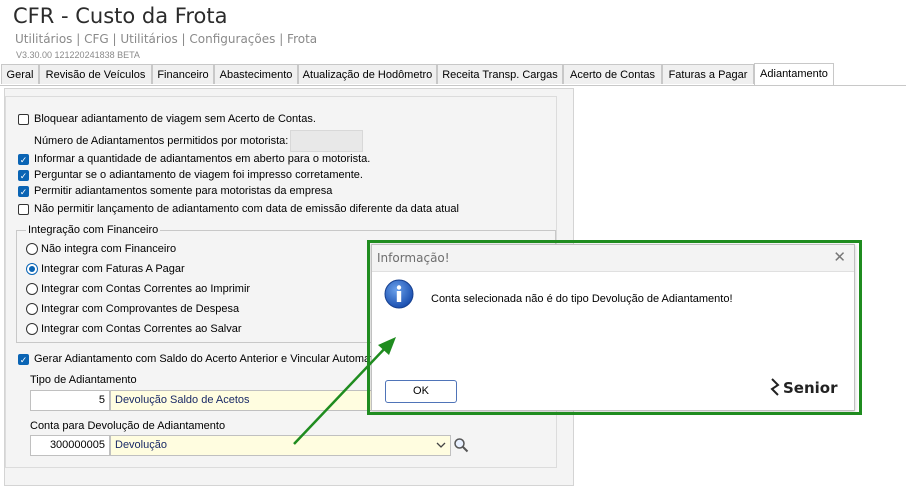 This screenshot has width=906, height=490. Describe the element at coordinates (708, 74) in the screenshot. I see `tab-faturas-pagar: Faturas a Pagar` at that location.